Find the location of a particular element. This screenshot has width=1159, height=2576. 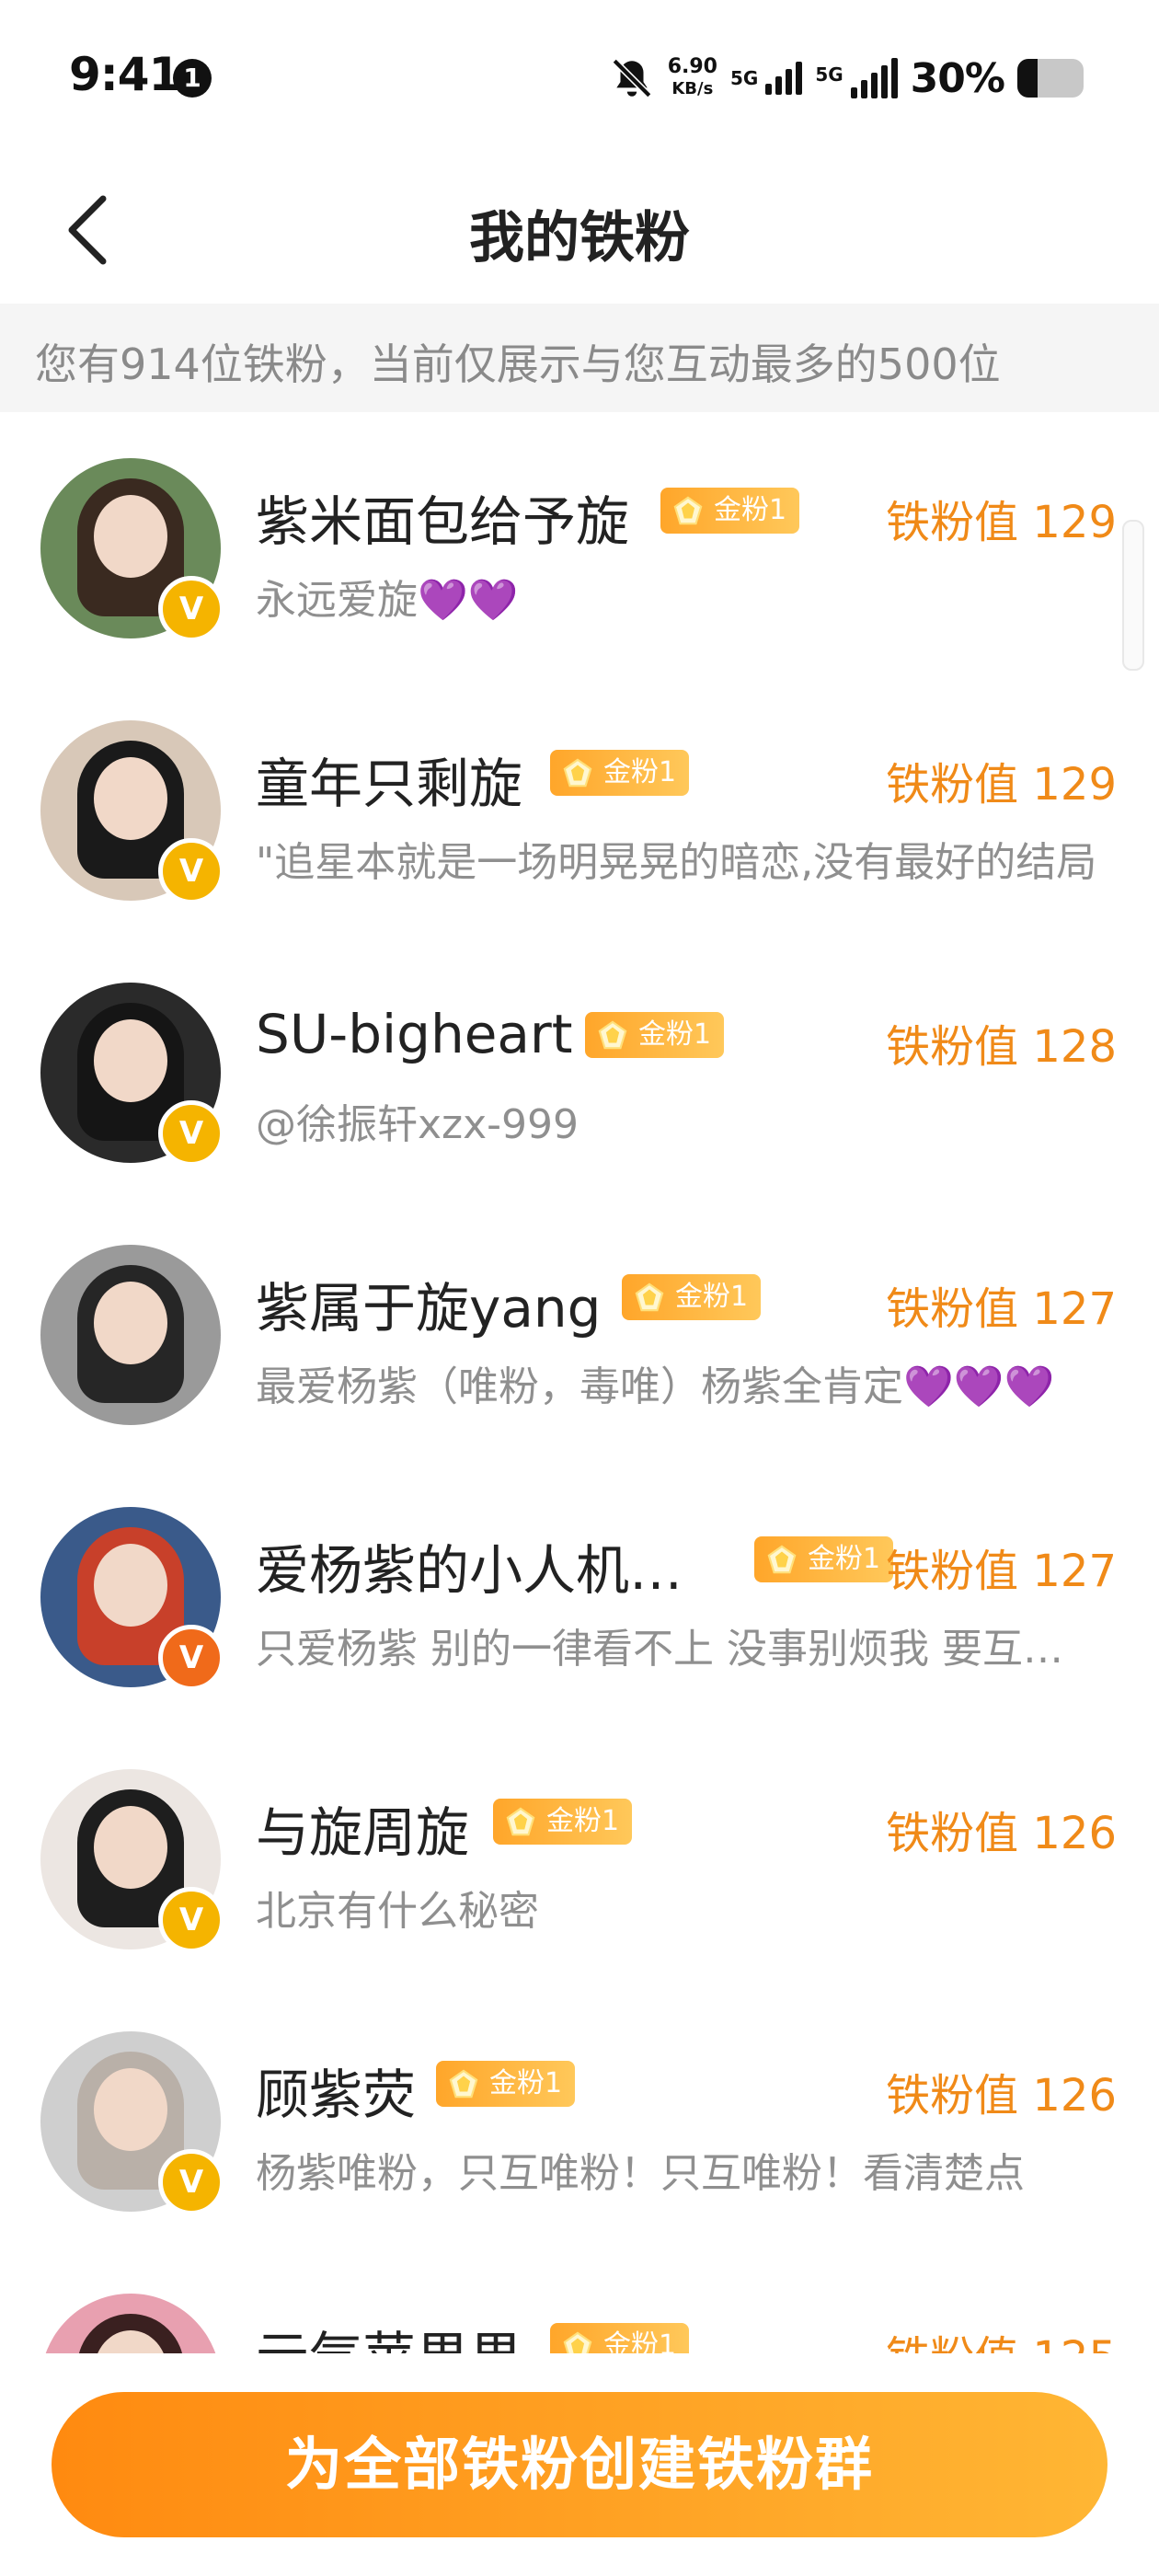

fan-name: 紫属于旋yang is located at coordinates (429, 1308).